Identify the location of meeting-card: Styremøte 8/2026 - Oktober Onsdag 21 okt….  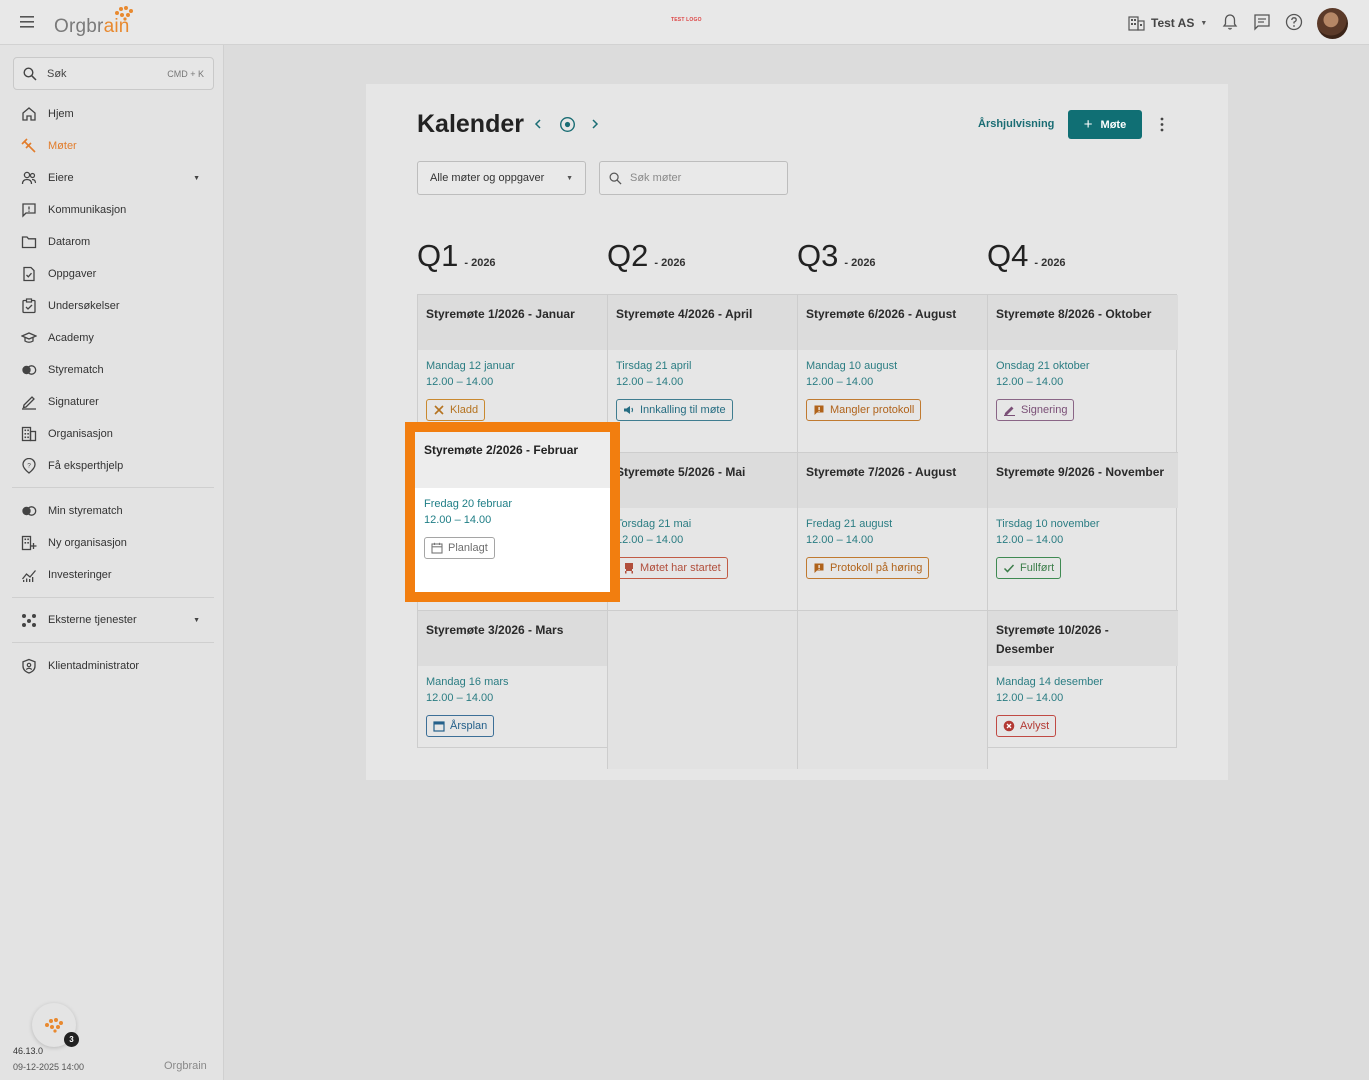
(1083, 374).